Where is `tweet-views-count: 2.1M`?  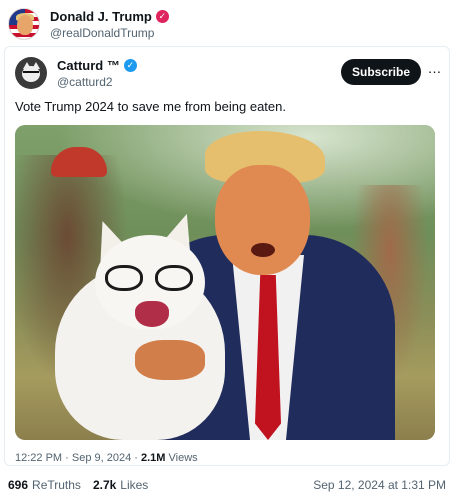
tweet-views-count: 2.1M is located at coordinates (153, 458).